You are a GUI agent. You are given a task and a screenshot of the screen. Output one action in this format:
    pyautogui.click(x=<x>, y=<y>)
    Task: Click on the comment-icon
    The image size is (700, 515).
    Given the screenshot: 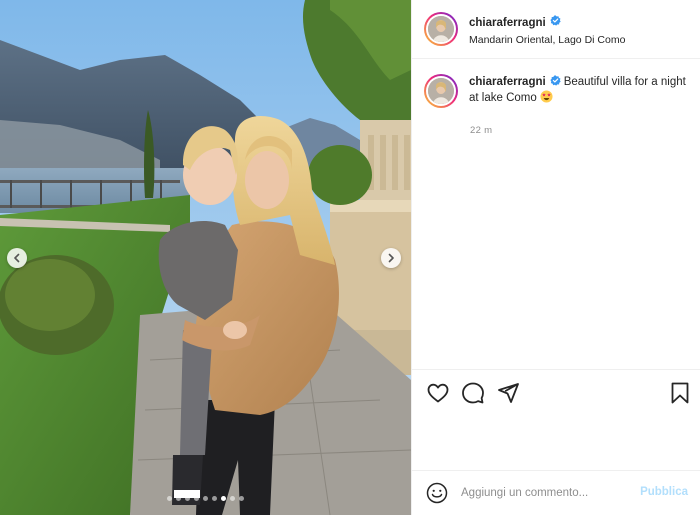 What is the action you would take?
    pyautogui.click(x=473, y=392)
    